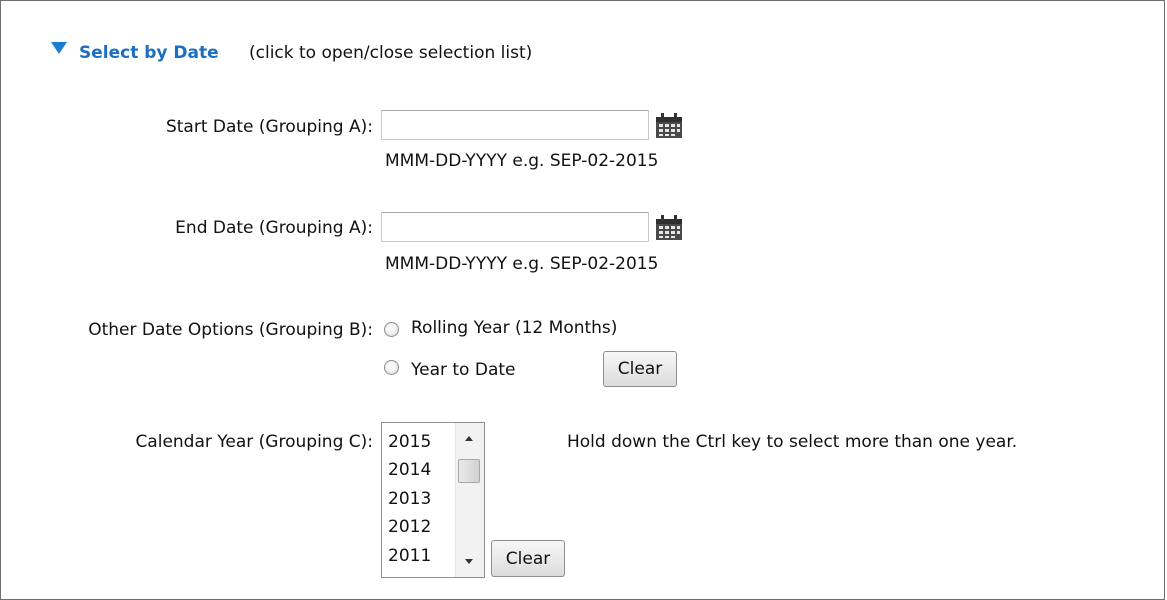 This screenshot has width=1167, height=600. What do you see at coordinates (230, 330) in the screenshot?
I see `other-date-options-label: Other Date Options (Grouping B):` at bounding box center [230, 330].